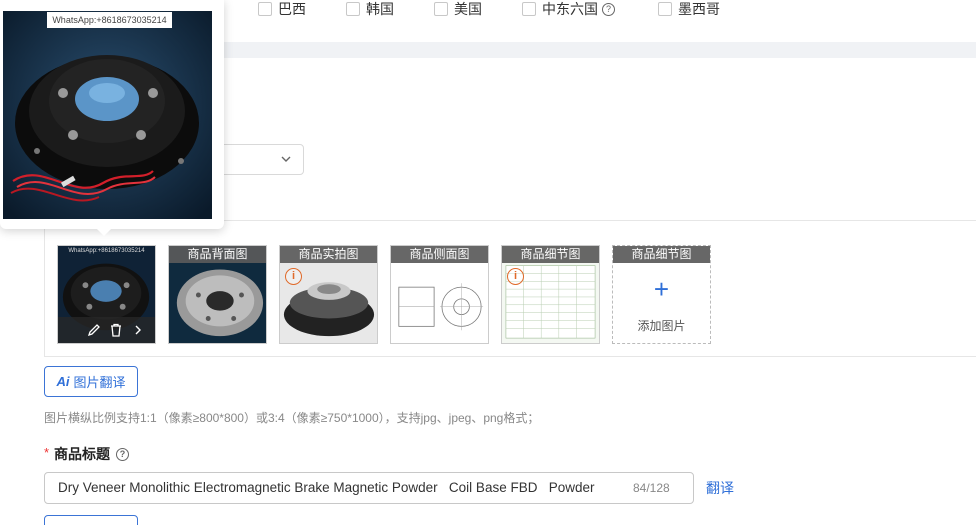 The height and width of the screenshot is (525, 976). I want to click on product-image-main: WhatsApp:+8618673035214, so click(106, 294).